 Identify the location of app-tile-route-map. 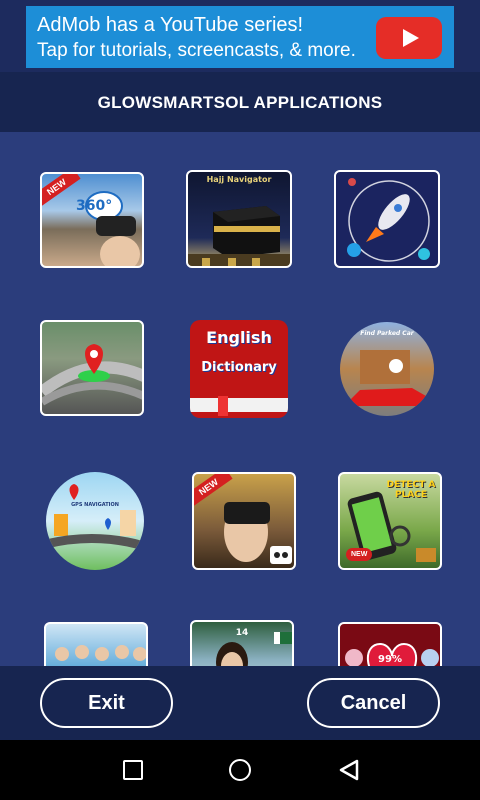
(92, 368).